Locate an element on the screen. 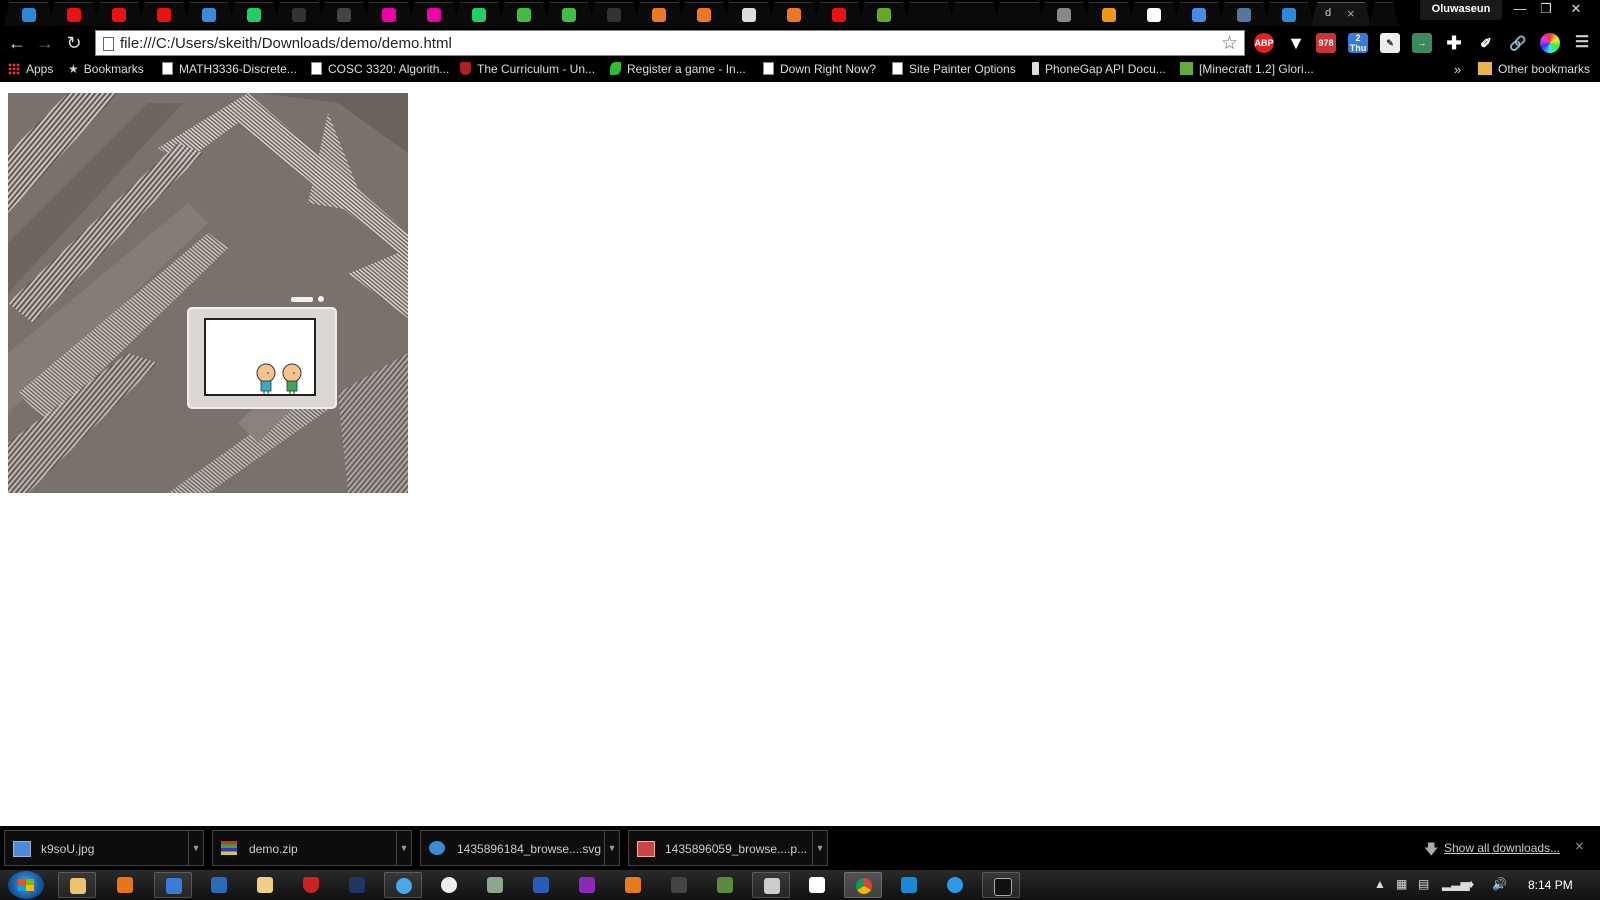 This screenshot has height=900, width=1600. bookmark-item: Down Right Now? is located at coordinates (819, 69).